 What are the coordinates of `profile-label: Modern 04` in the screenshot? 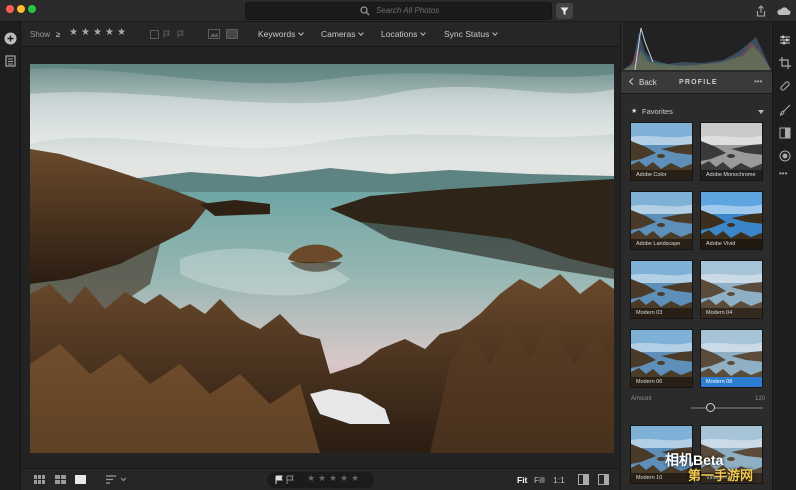 It's located at (731, 313).